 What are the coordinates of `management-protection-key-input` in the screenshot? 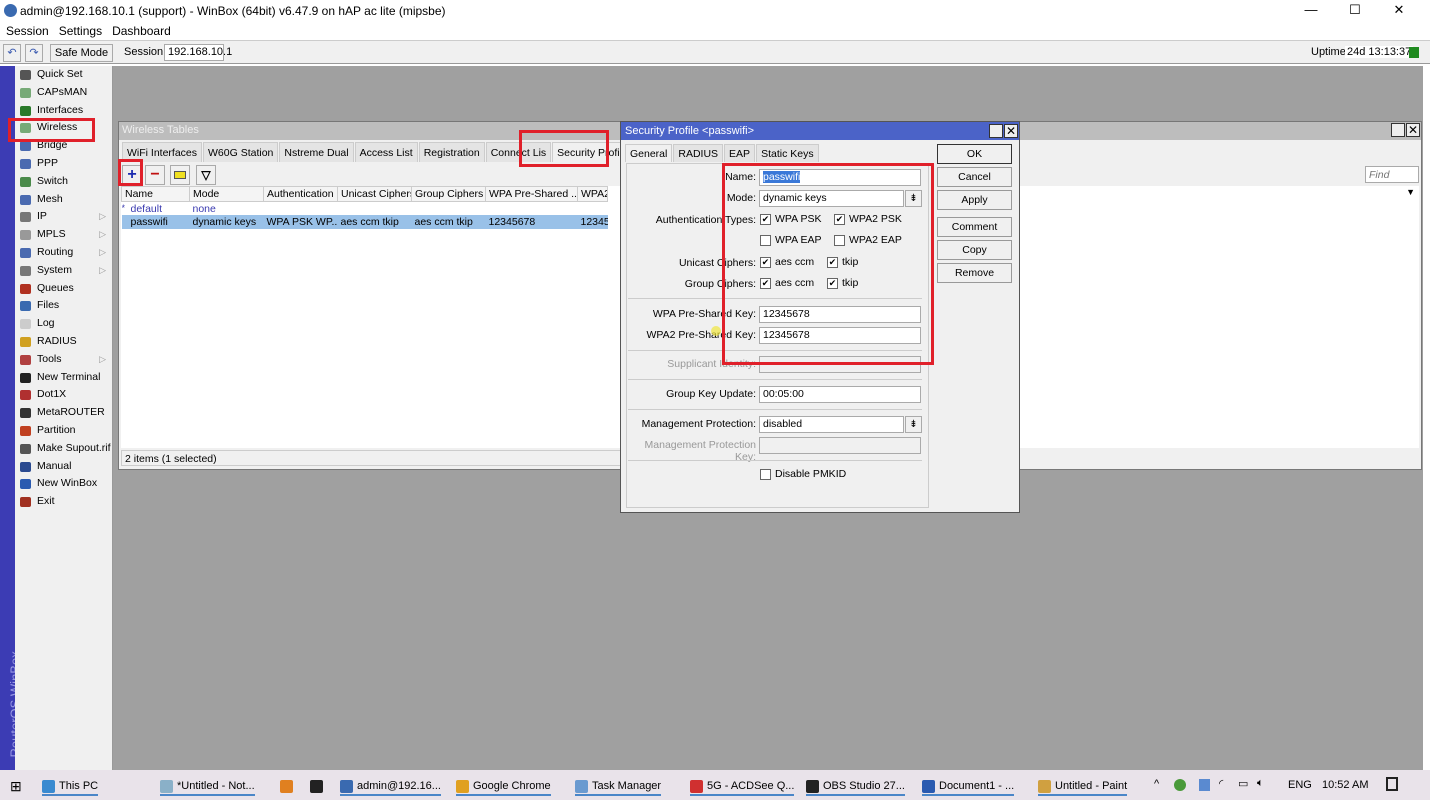 It's located at (840, 445).